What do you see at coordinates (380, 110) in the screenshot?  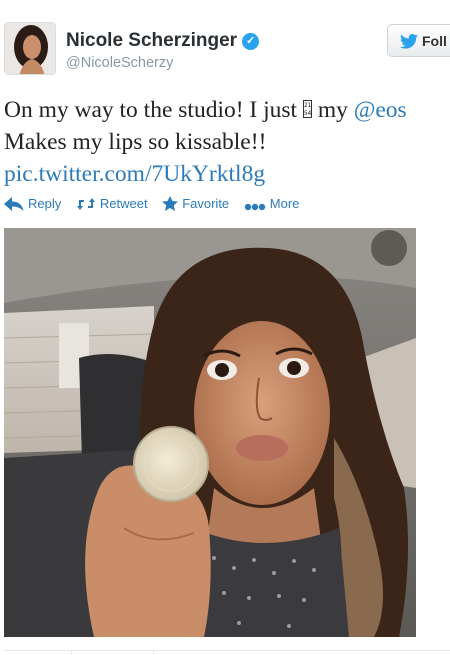 I see `mention-link: @eos` at bounding box center [380, 110].